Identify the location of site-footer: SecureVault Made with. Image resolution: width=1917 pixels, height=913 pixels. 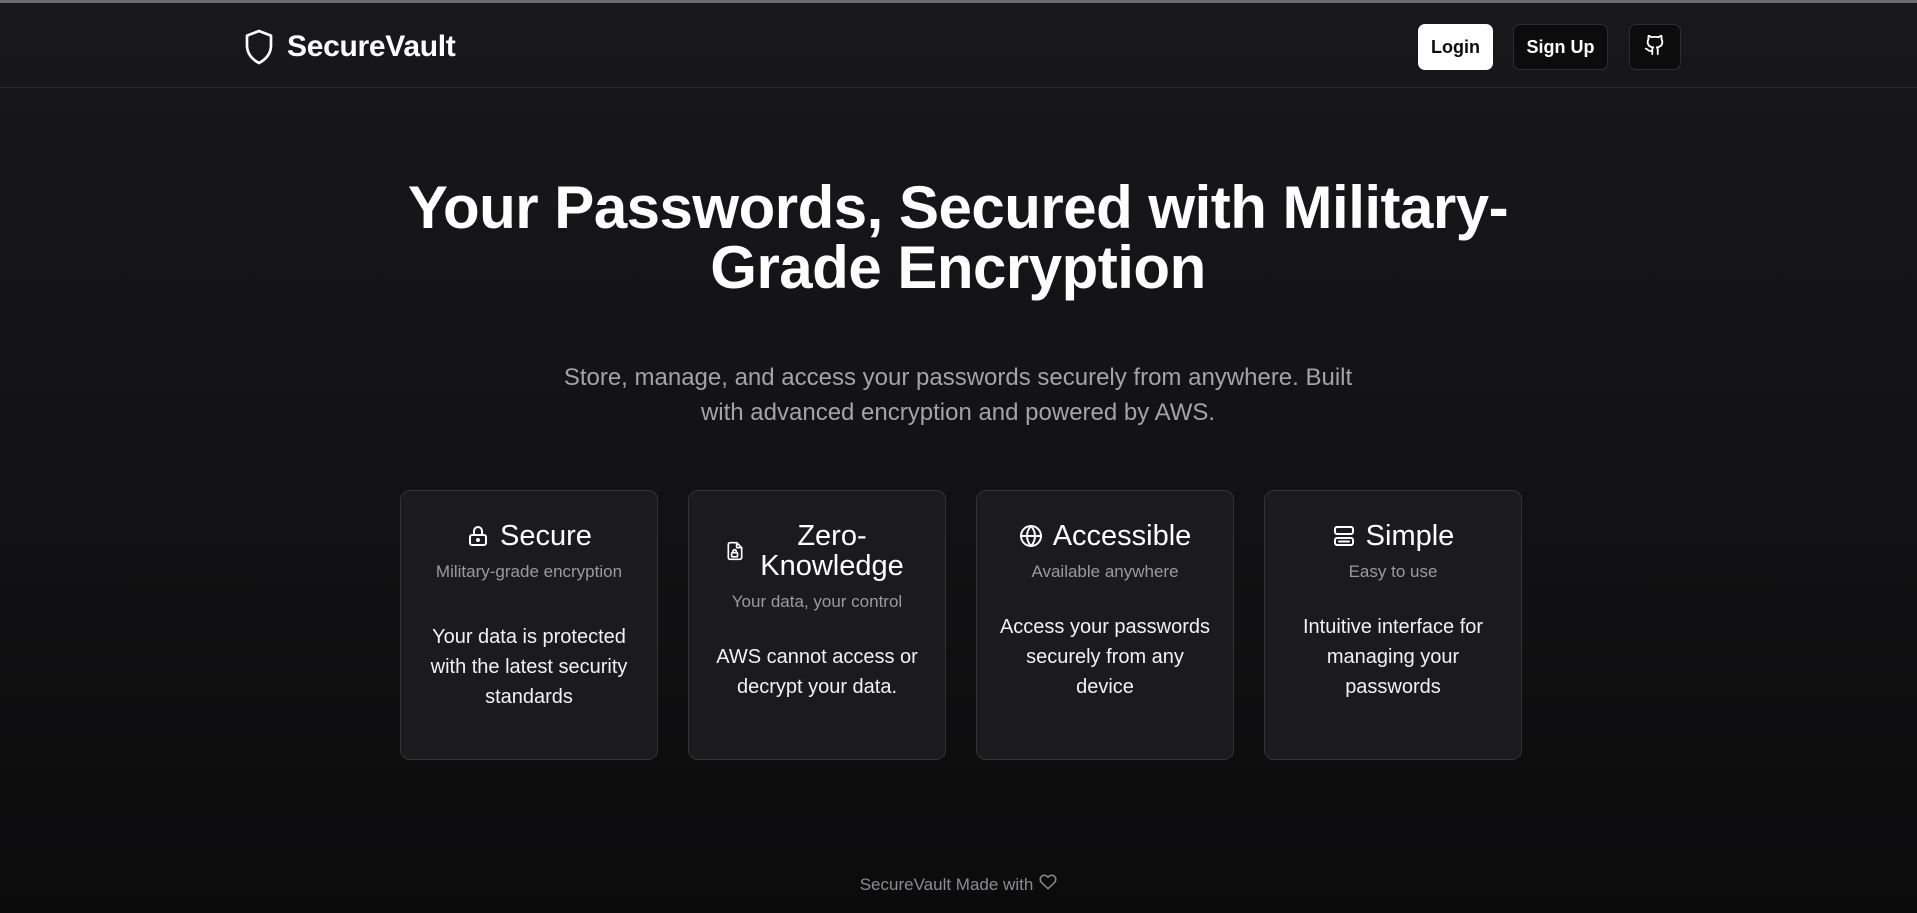
(958, 884).